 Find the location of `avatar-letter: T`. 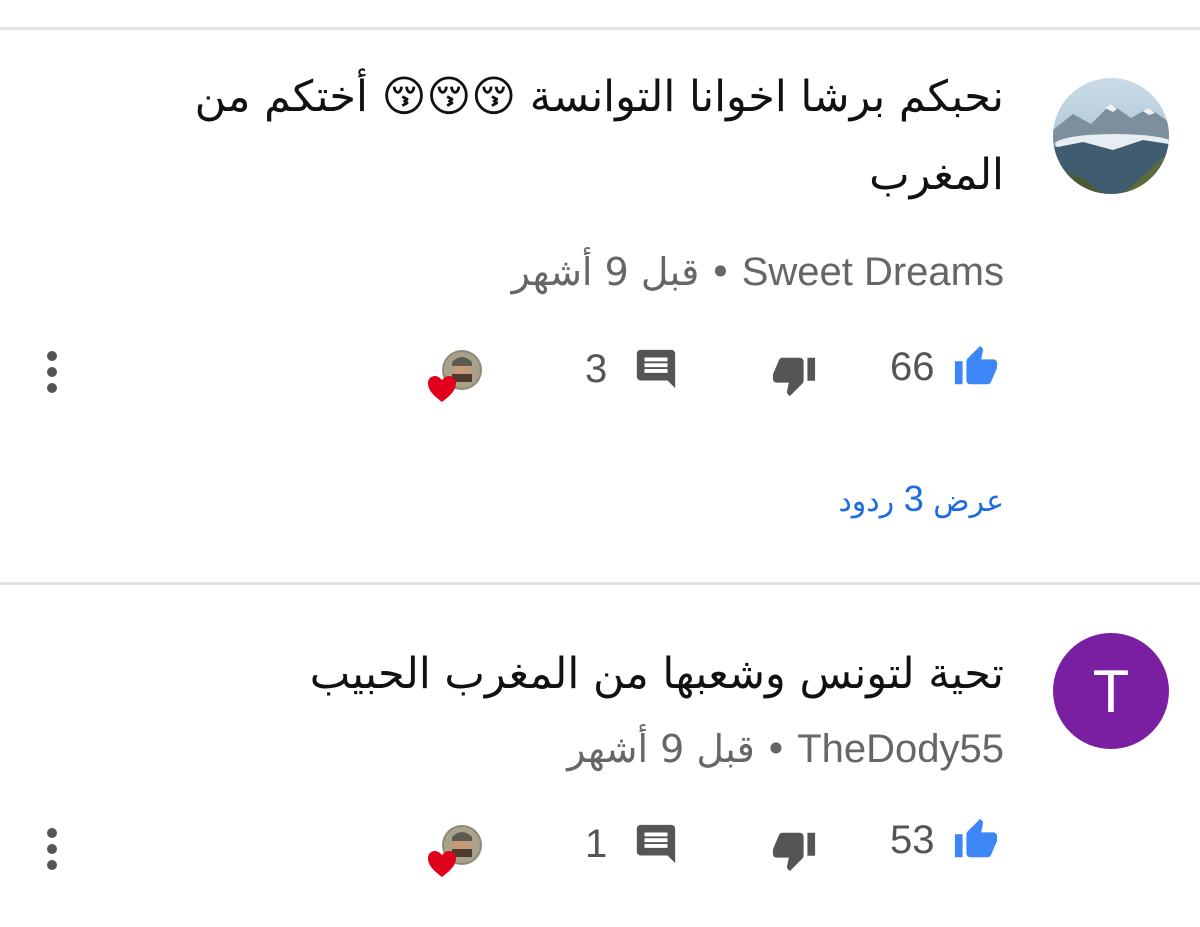

avatar-letter: T is located at coordinates (1111, 691).